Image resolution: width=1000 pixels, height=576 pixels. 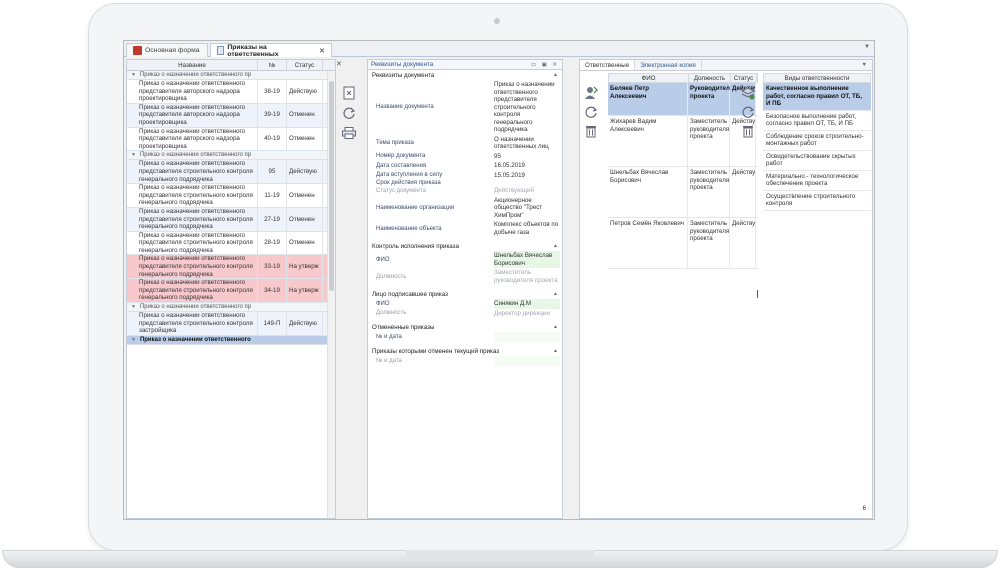 What do you see at coordinates (339, 64) in the screenshot?
I see `close-panel-icon: ✕` at bounding box center [339, 64].